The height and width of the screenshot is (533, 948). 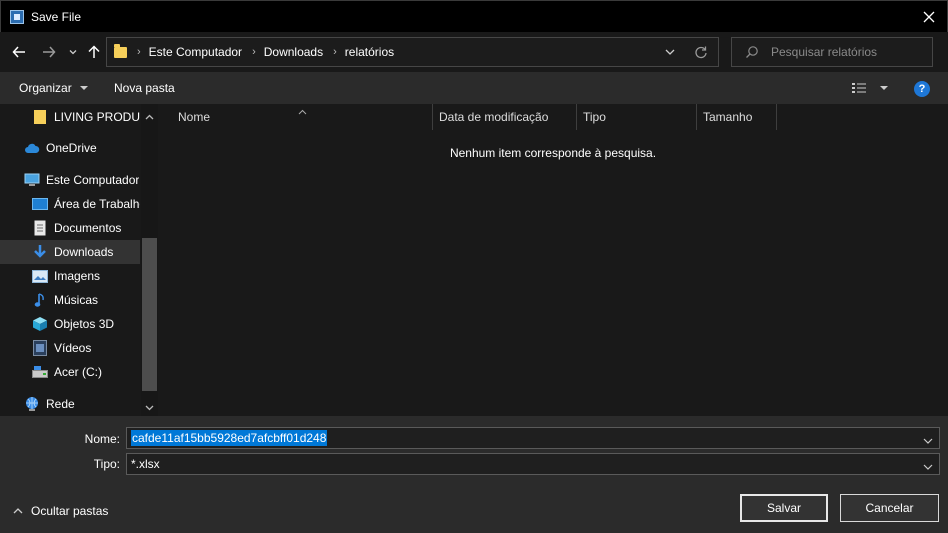 What do you see at coordinates (45, 88) in the screenshot?
I see `organize-label: Organizar` at bounding box center [45, 88].